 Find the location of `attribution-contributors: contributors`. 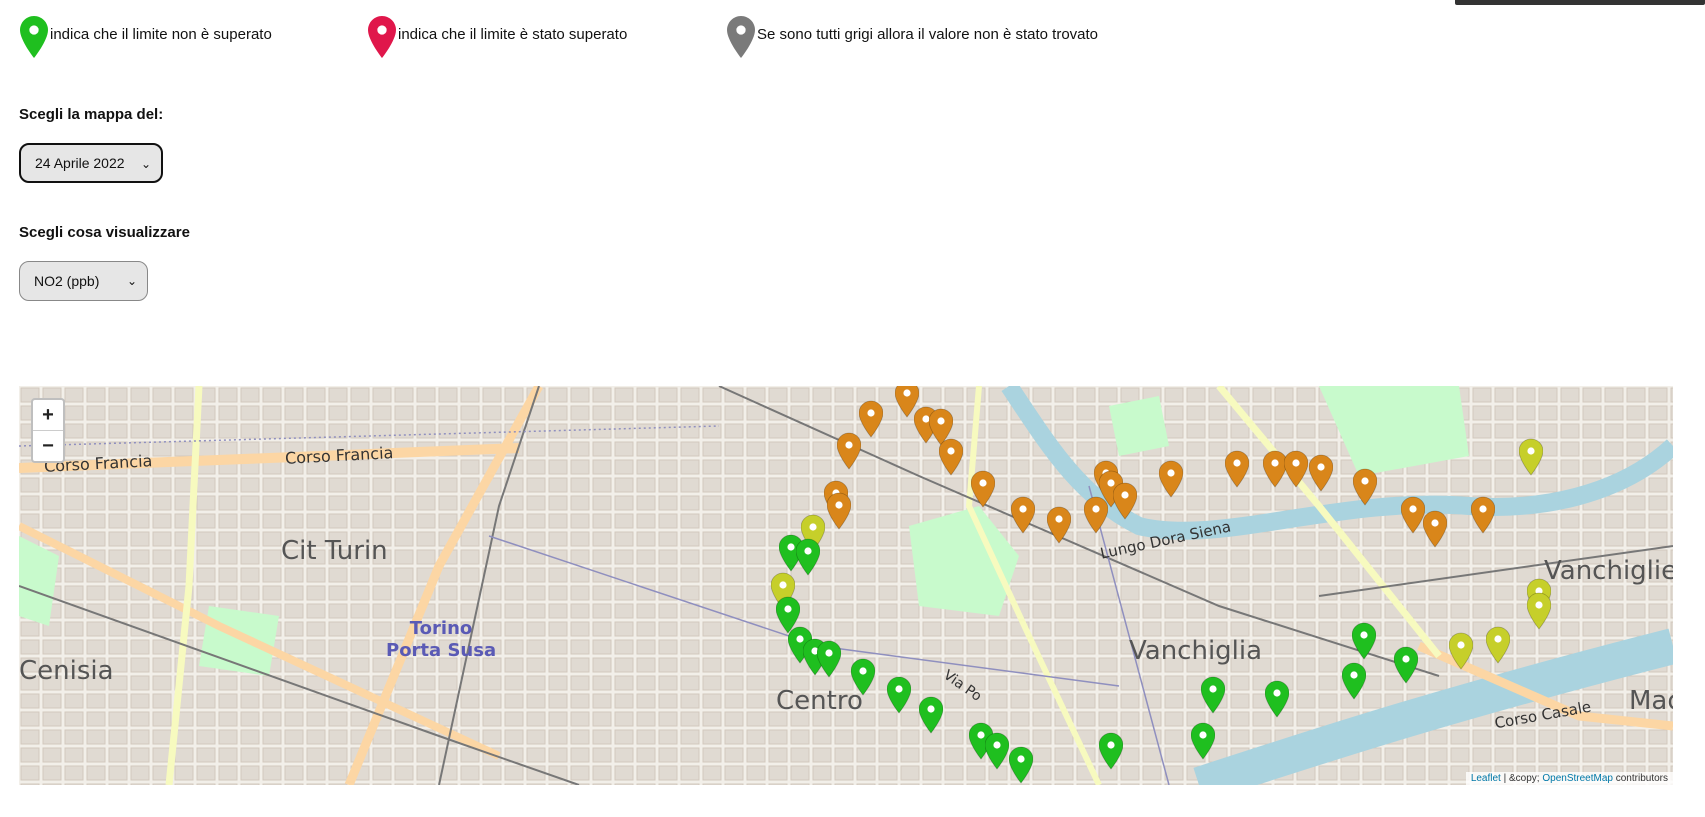

attribution-contributors: contributors is located at coordinates (1640, 778).